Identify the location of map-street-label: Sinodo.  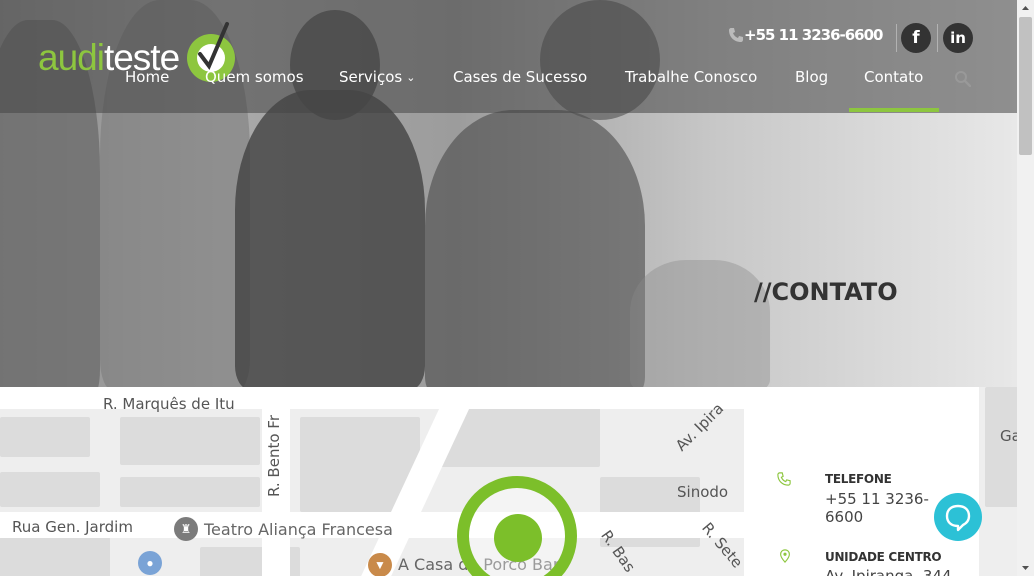
(703, 492).